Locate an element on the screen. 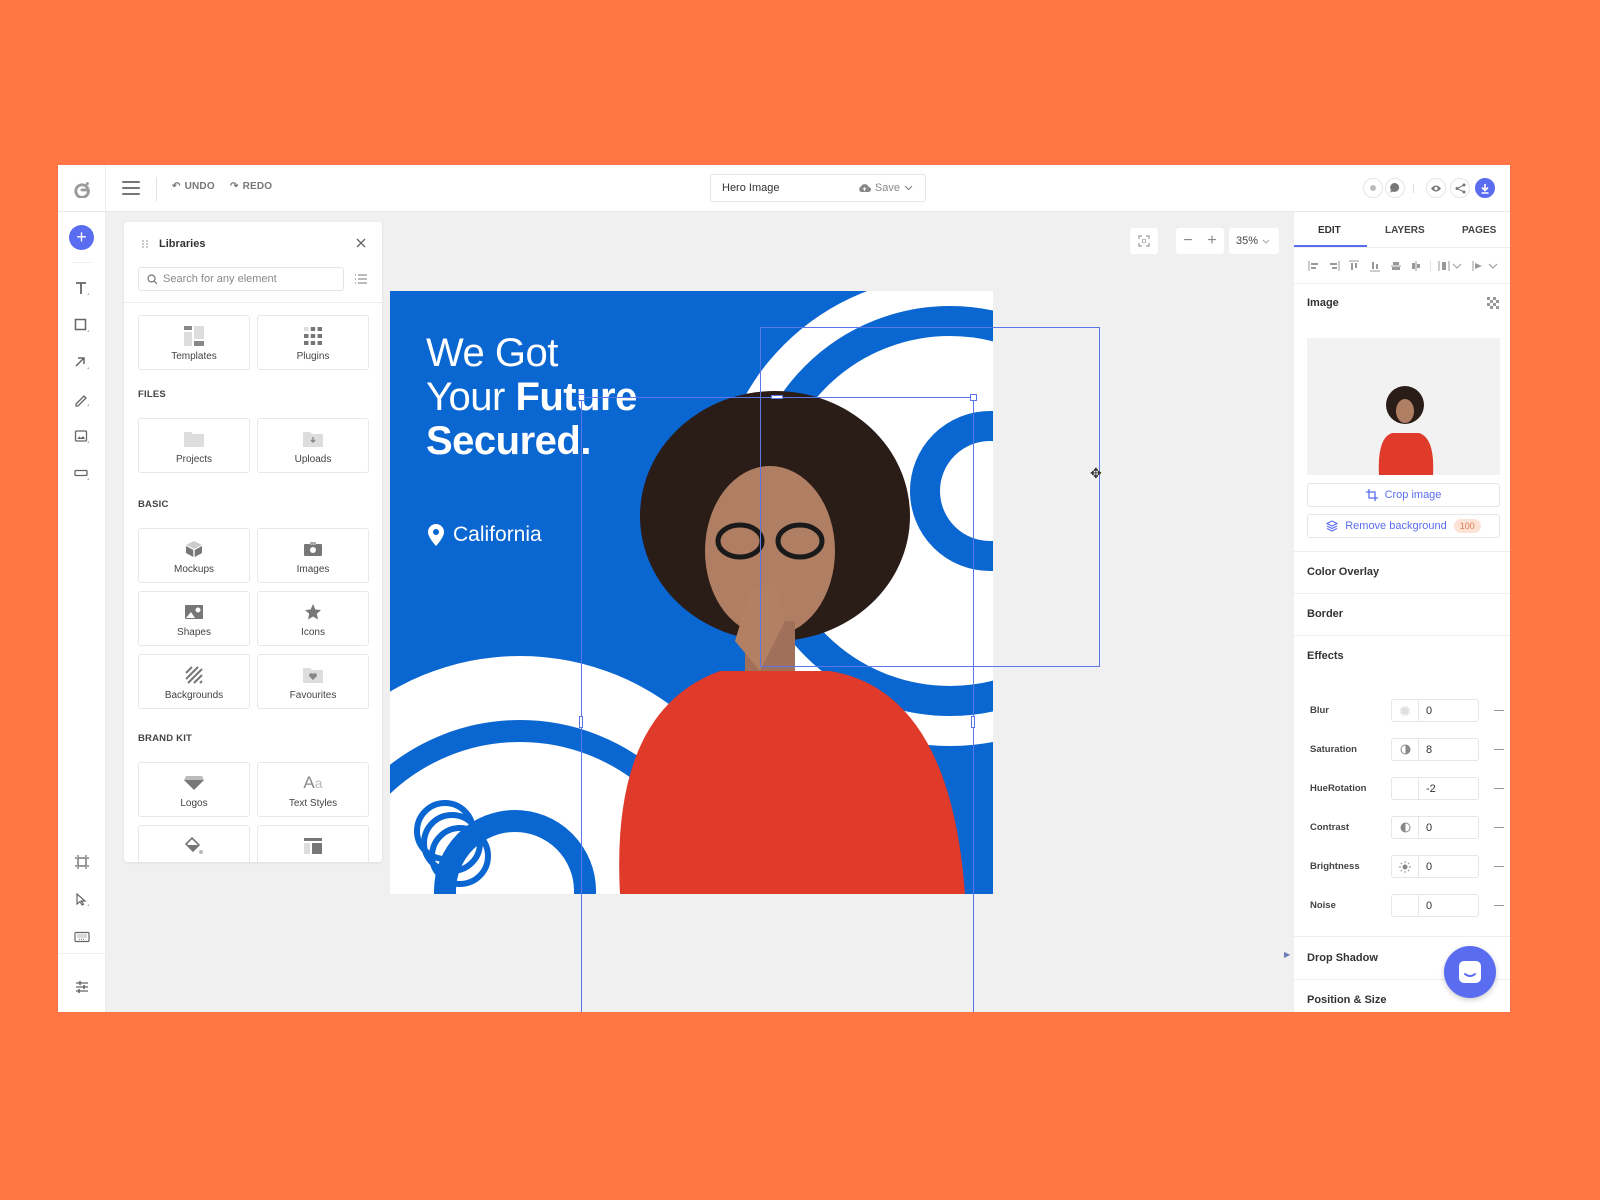 The image size is (1600, 1200). image-section-title: Image is located at coordinates (1323, 303).